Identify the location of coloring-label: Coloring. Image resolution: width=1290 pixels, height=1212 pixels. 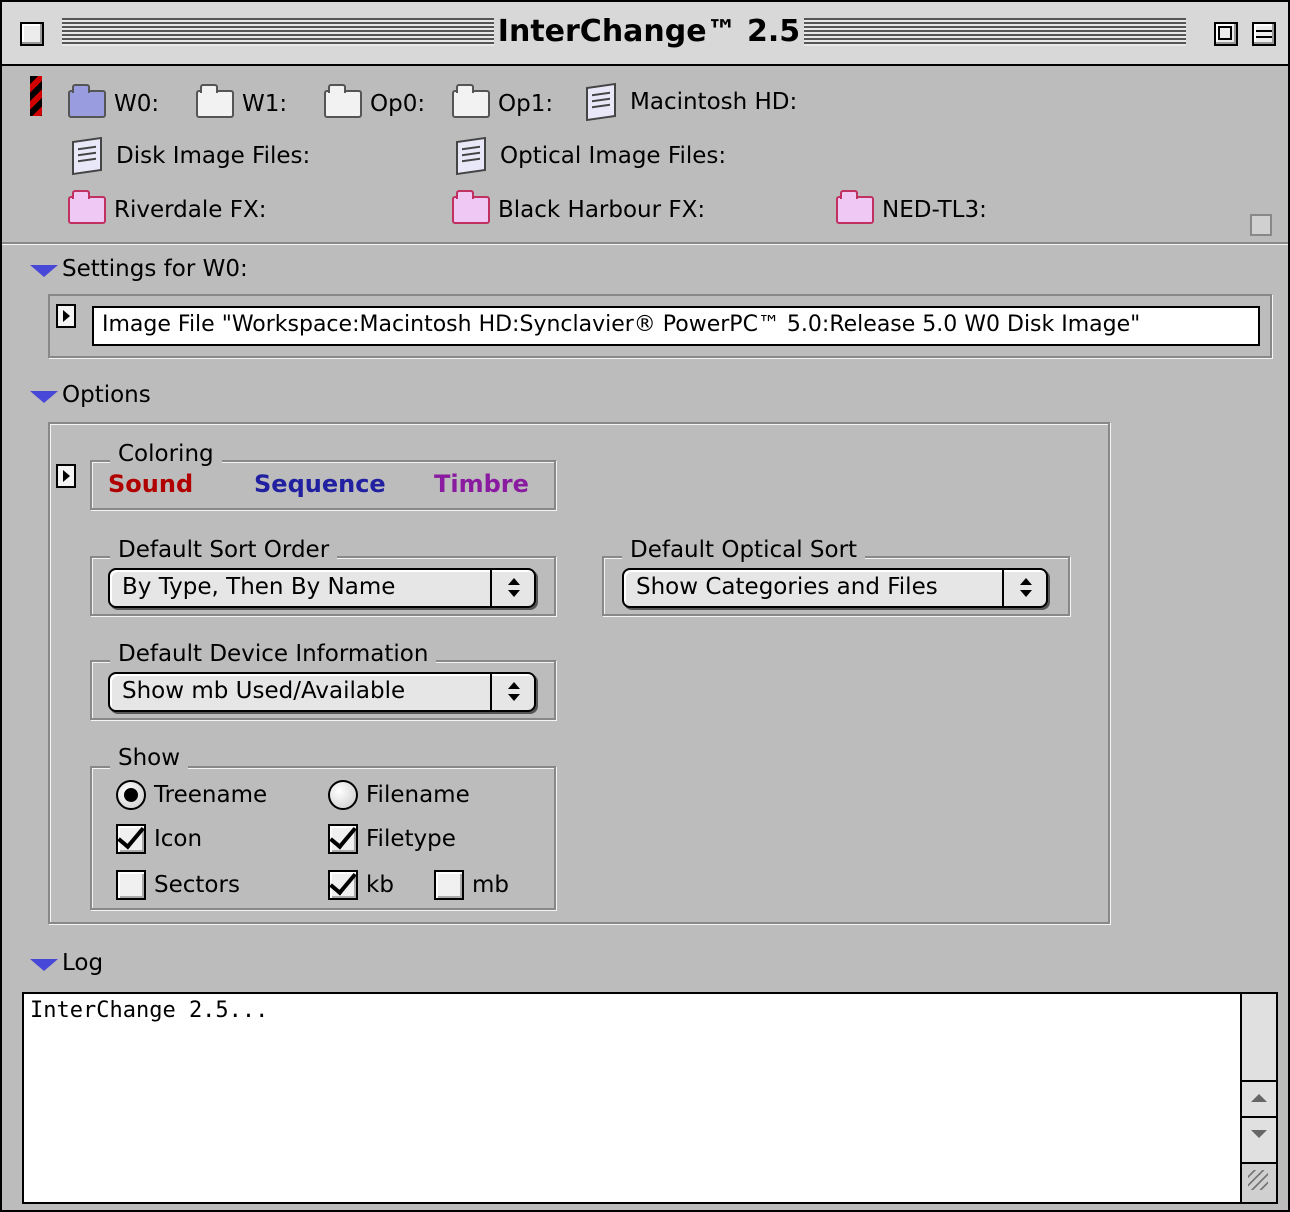
(166, 454).